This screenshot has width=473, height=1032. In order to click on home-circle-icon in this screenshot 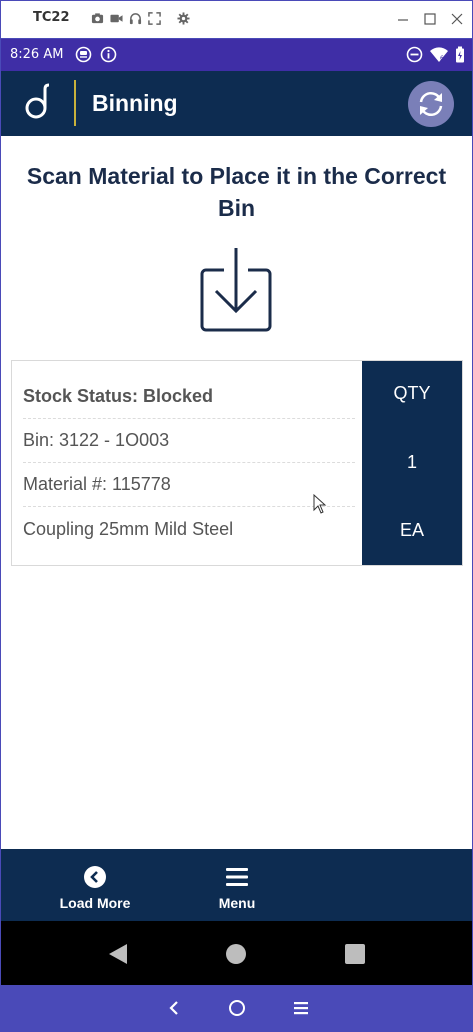, I will do `click(236, 954)`.